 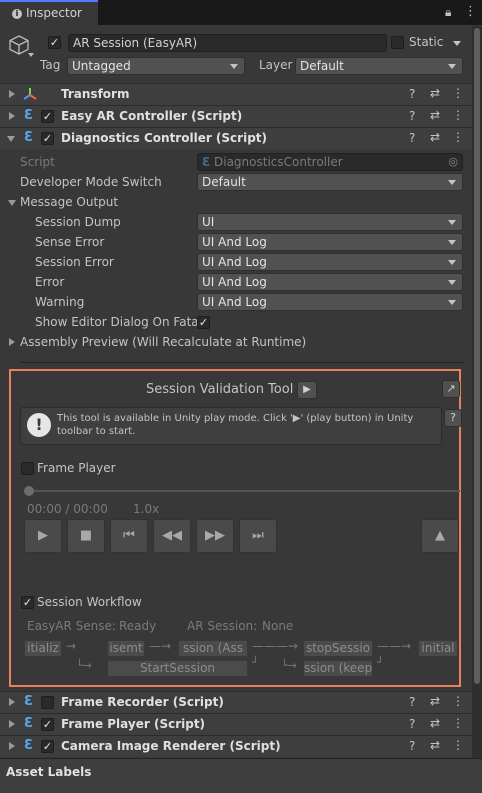 What do you see at coordinates (67, 509) in the screenshot?
I see `time-display: 00:00 / 00:00` at bounding box center [67, 509].